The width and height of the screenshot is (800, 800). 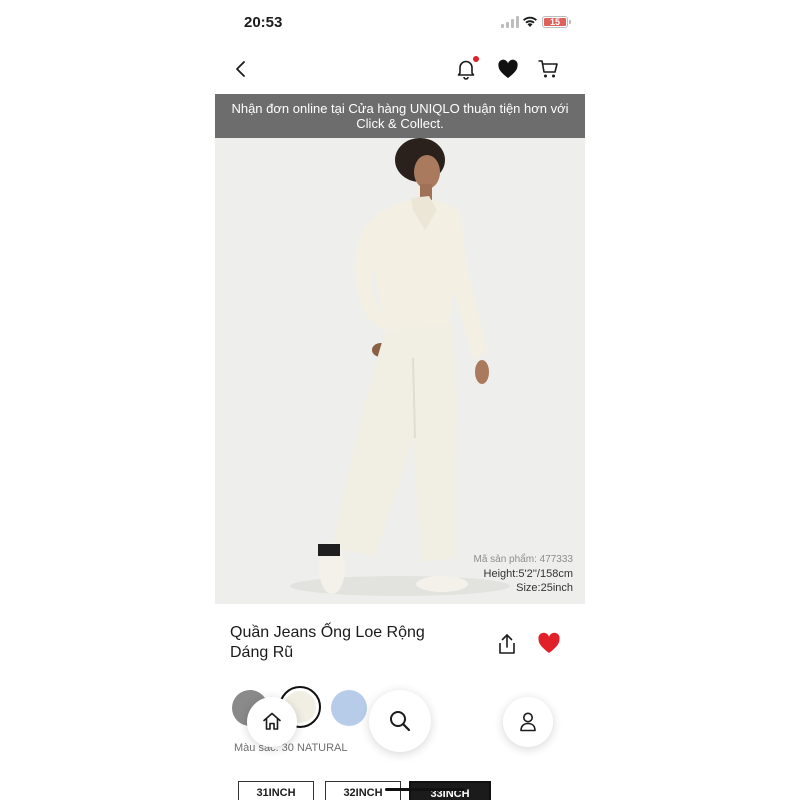 I want to click on product-code: Mã sản phẩm: 477333, so click(x=523, y=559).